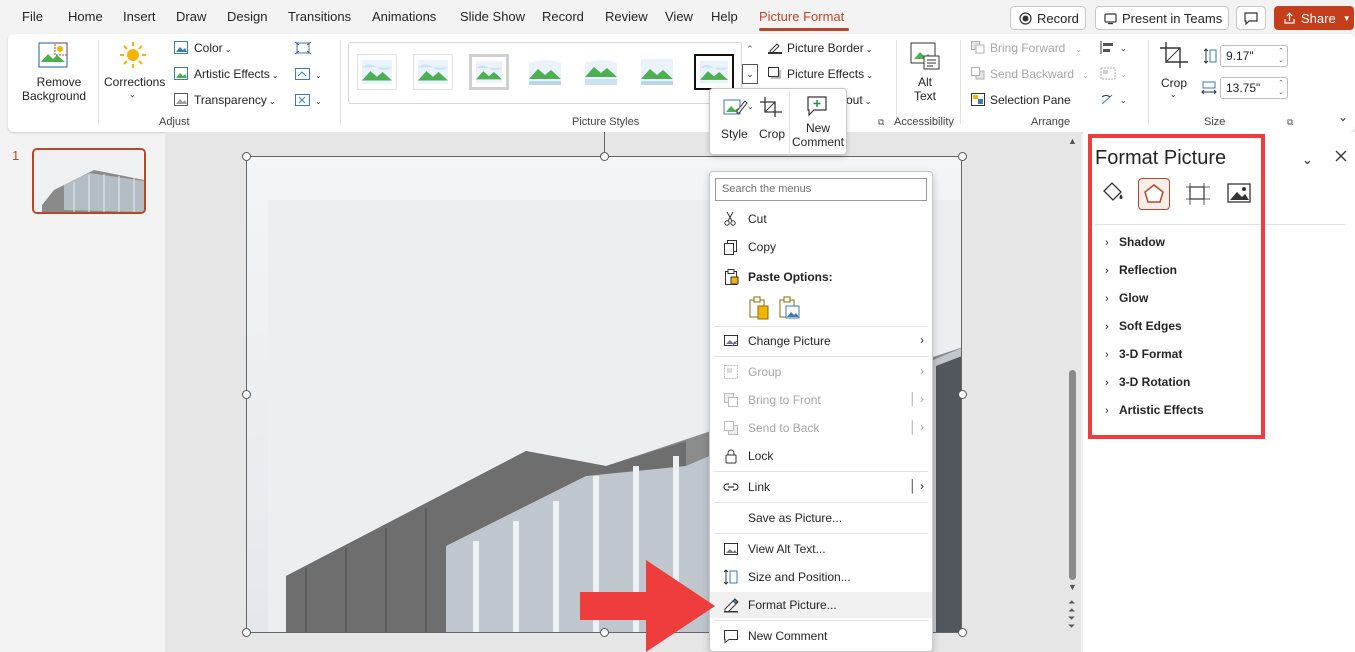  I want to click on color-button: Color ⌄, so click(212, 48).